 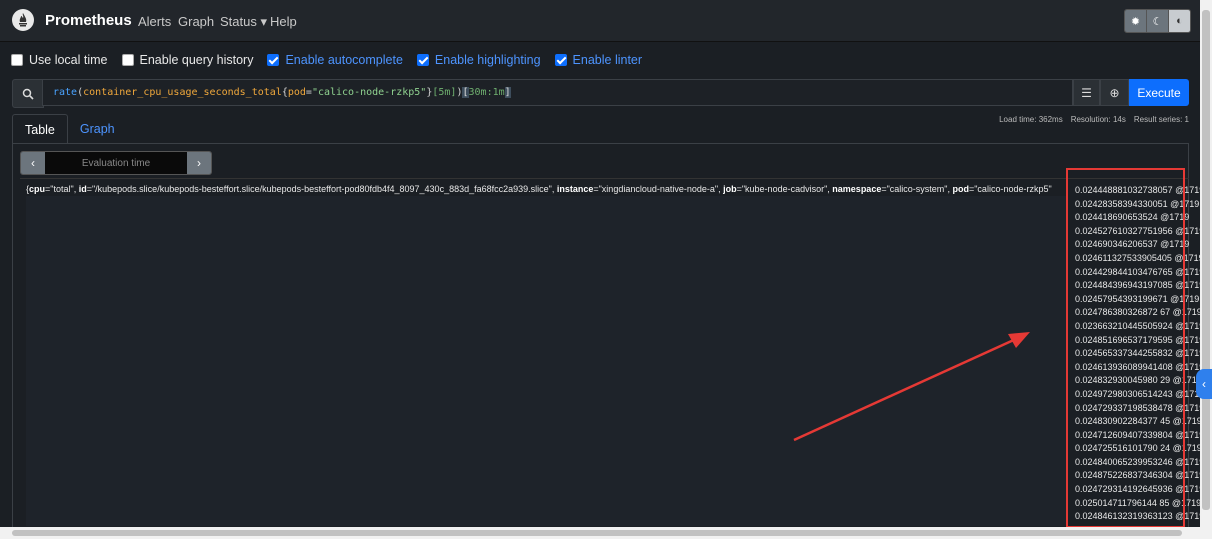 What do you see at coordinates (199, 163) in the screenshot?
I see `chevron-right-icon: ›` at bounding box center [199, 163].